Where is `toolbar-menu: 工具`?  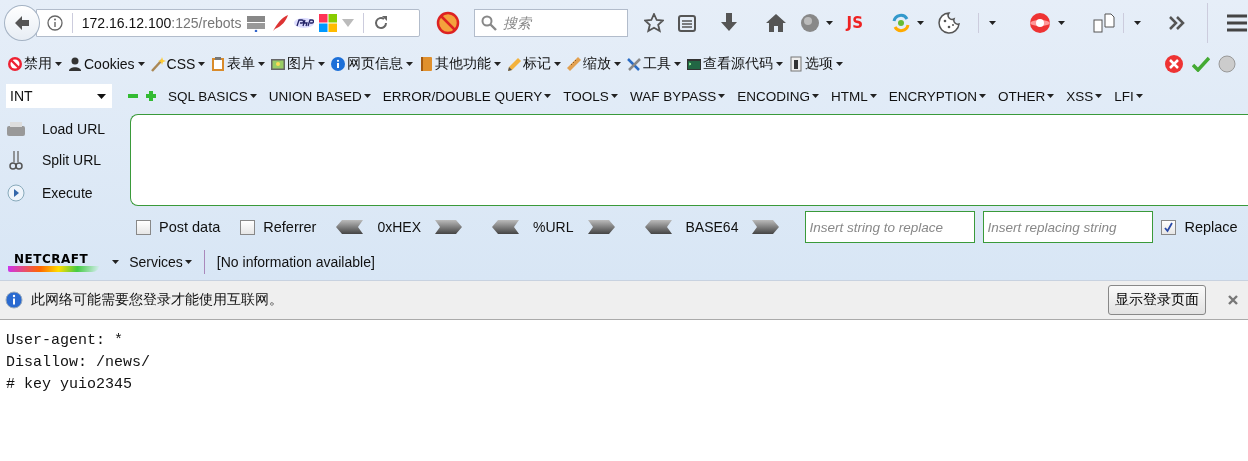
toolbar-menu: 工具 is located at coordinates (654, 64).